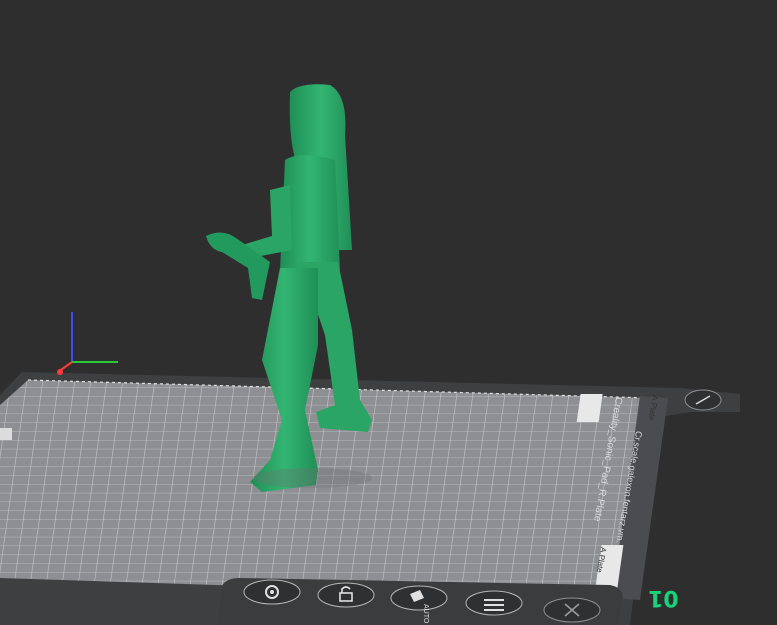 The height and width of the screenshot is (625, 777). What do you see at coordinates (425, 614) in the screenshot?
I see `auto-orient-label: AUTO` at bounding box center [425, 614].